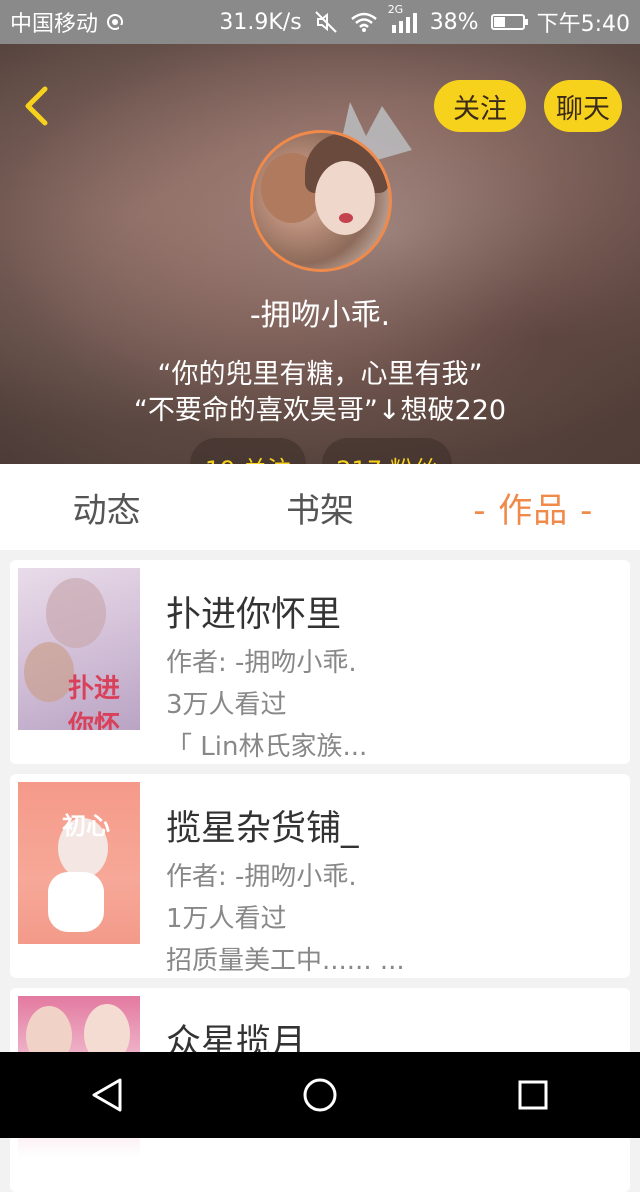 Image resolution: width=640 pixels, height=1192 pixels. What do you see at coordinates (226, 705) in the screenshot?
I see `book-views: 3万人看过` at bounding box center [226, 705].